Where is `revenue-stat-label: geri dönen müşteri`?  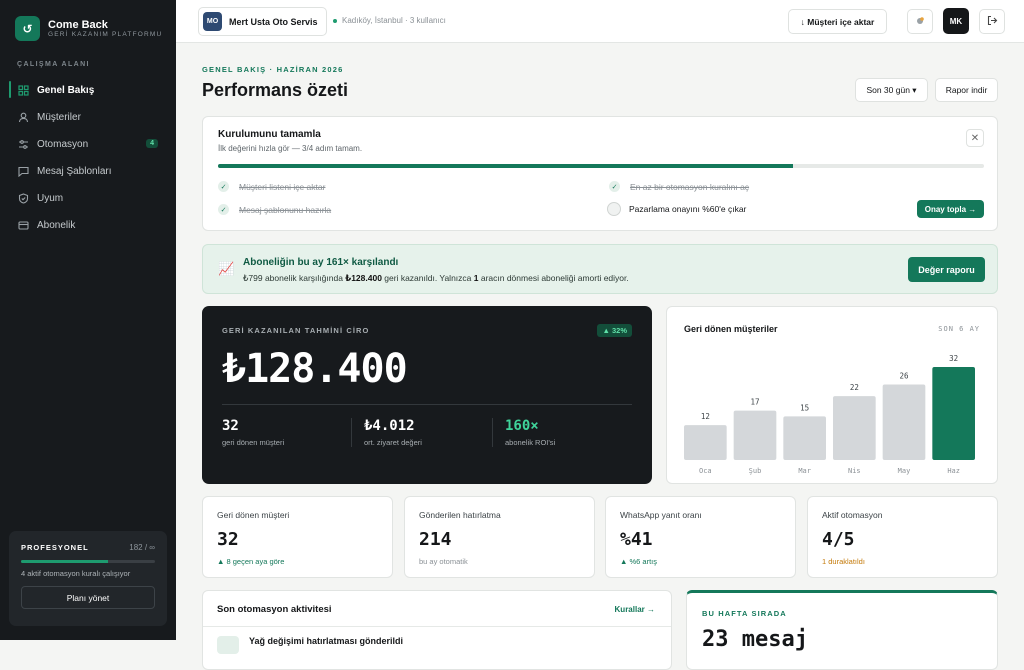
revenue-stat-label: geri dönen müşteri is located at coordinates (253, 442).